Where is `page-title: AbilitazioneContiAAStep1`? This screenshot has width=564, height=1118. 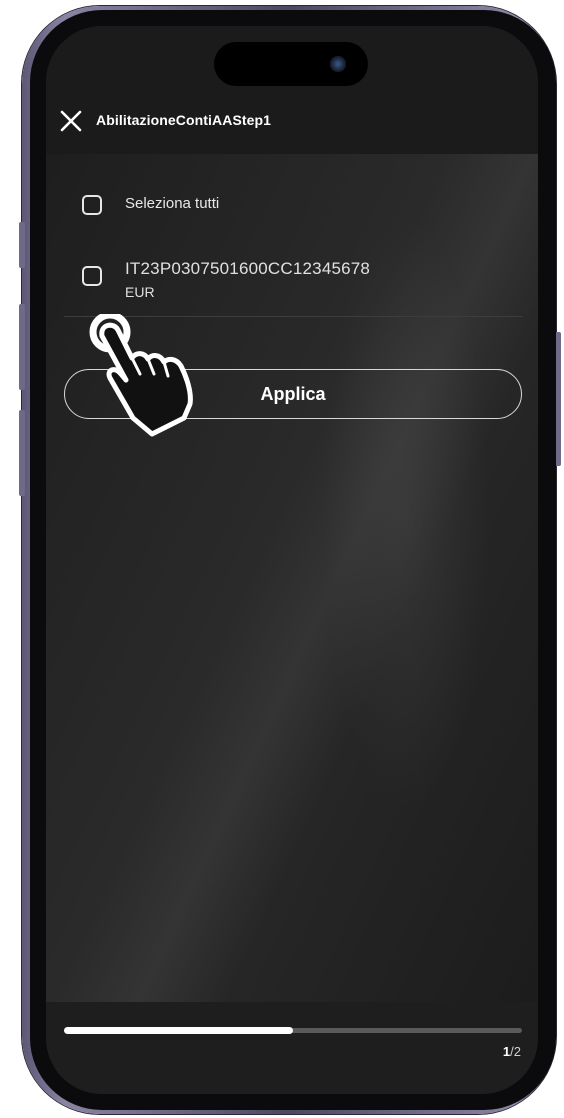
page-title: AbilitazioneContiAAStep1 is located at coordinates (184, 120).